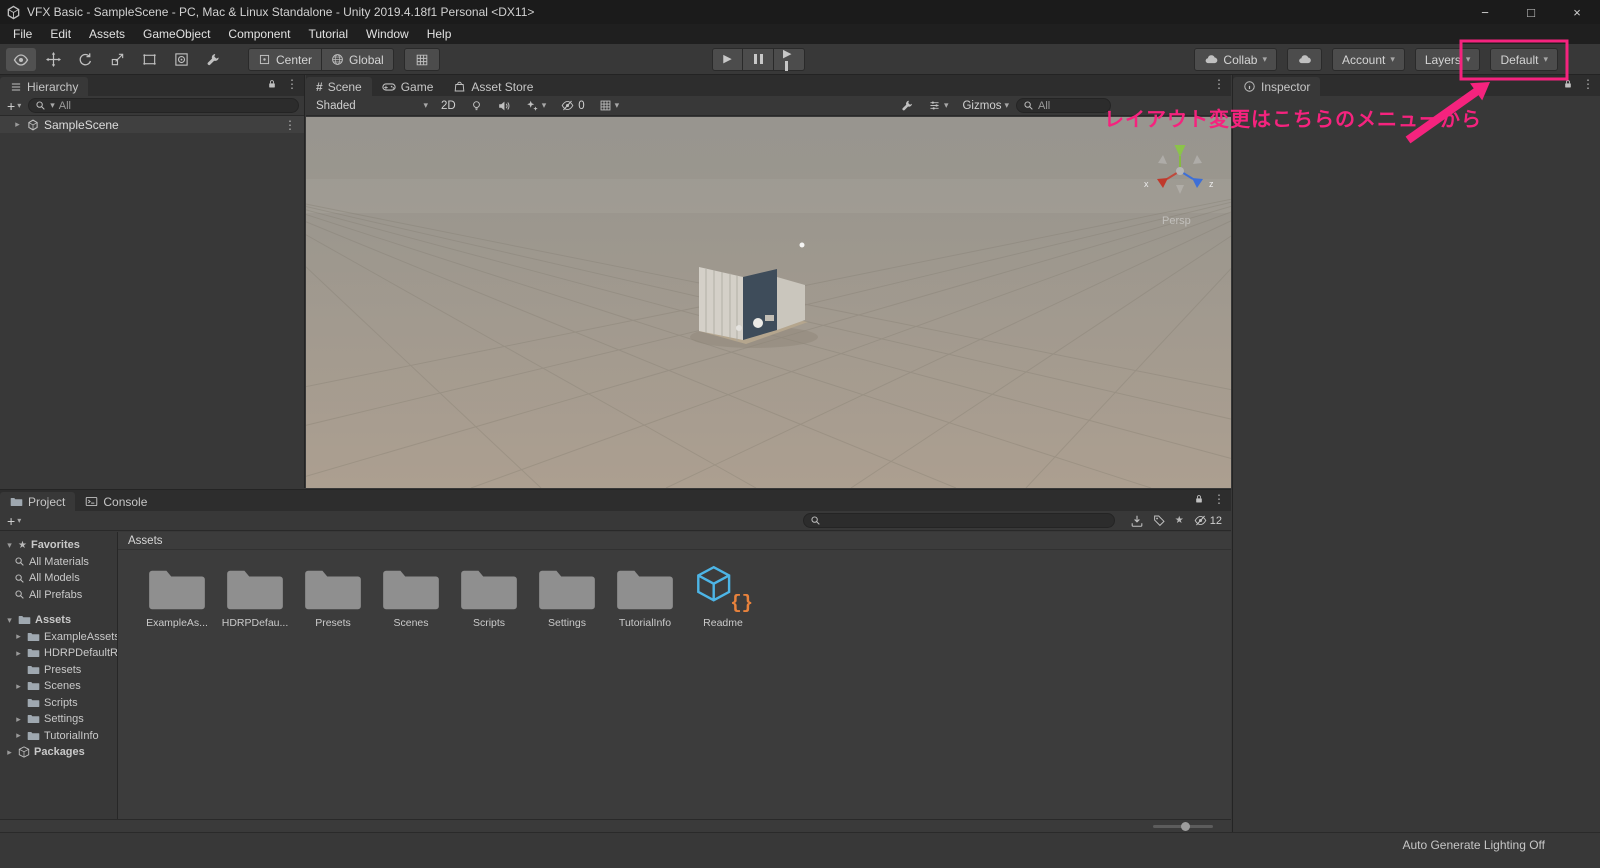  I want to click on cloud-services-button, so click(1304, 59).